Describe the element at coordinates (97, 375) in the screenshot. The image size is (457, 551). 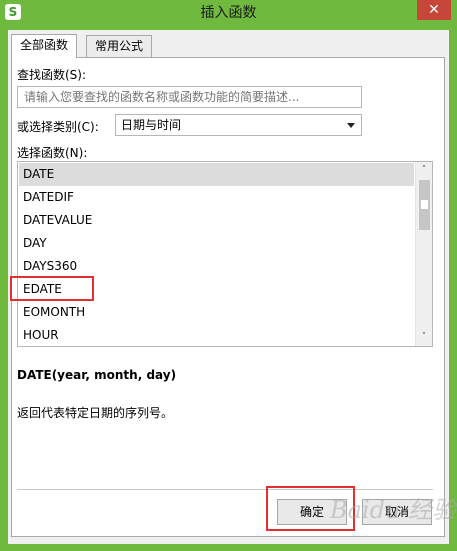
I see `function-signature: DATE(year, month, day)` at that location.